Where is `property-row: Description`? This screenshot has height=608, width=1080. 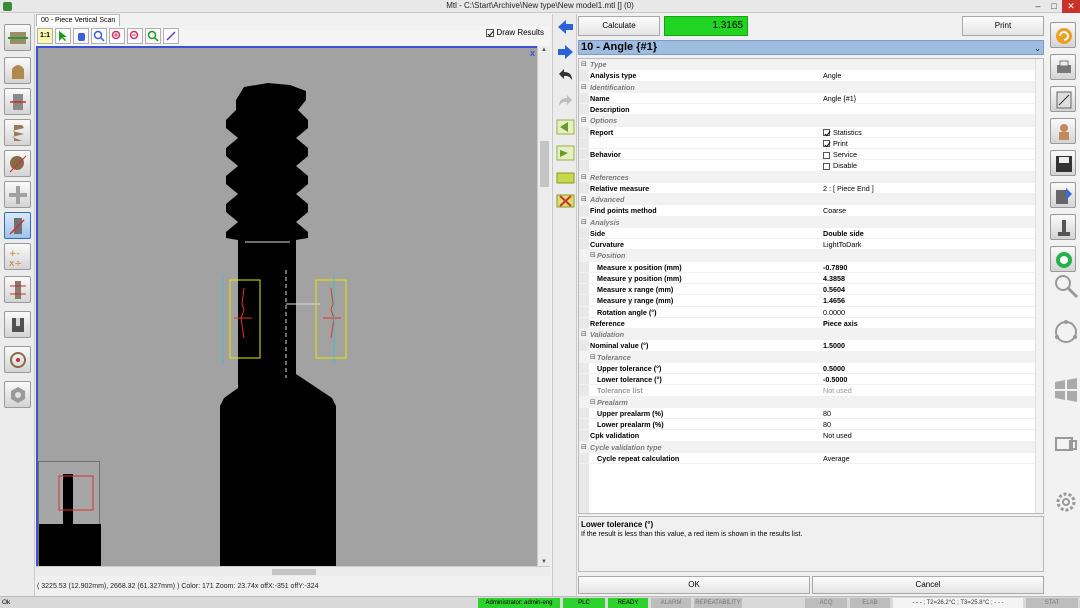 property-row: Description is located at coordinates (811, 110).